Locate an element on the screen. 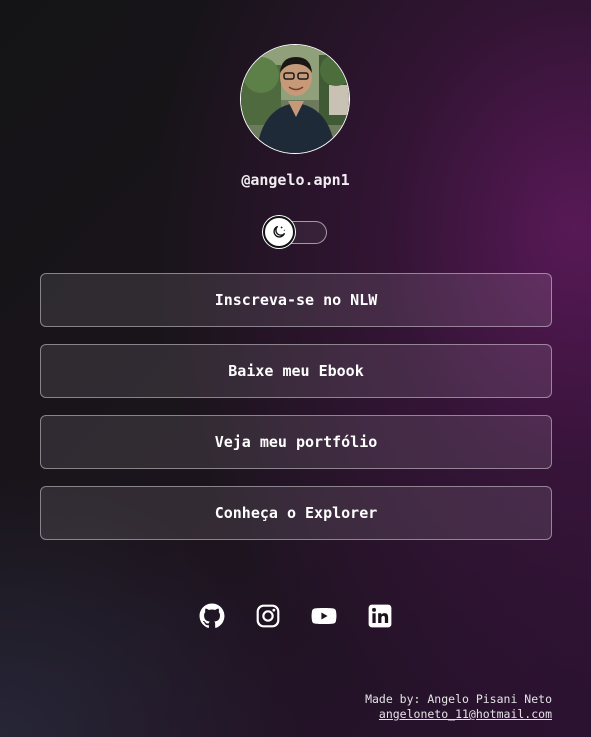 This screenshot has width=591, height=737. linkedin-link is located at coordinates (380, 616).